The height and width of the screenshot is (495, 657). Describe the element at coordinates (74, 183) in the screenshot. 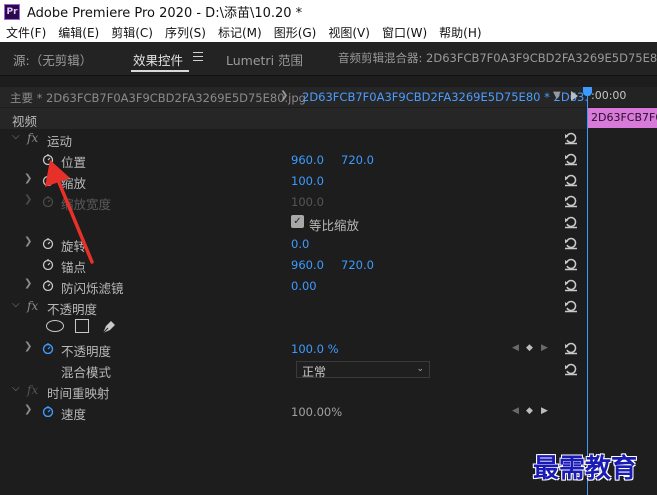

I see `scale-label: 缩放` at that location.